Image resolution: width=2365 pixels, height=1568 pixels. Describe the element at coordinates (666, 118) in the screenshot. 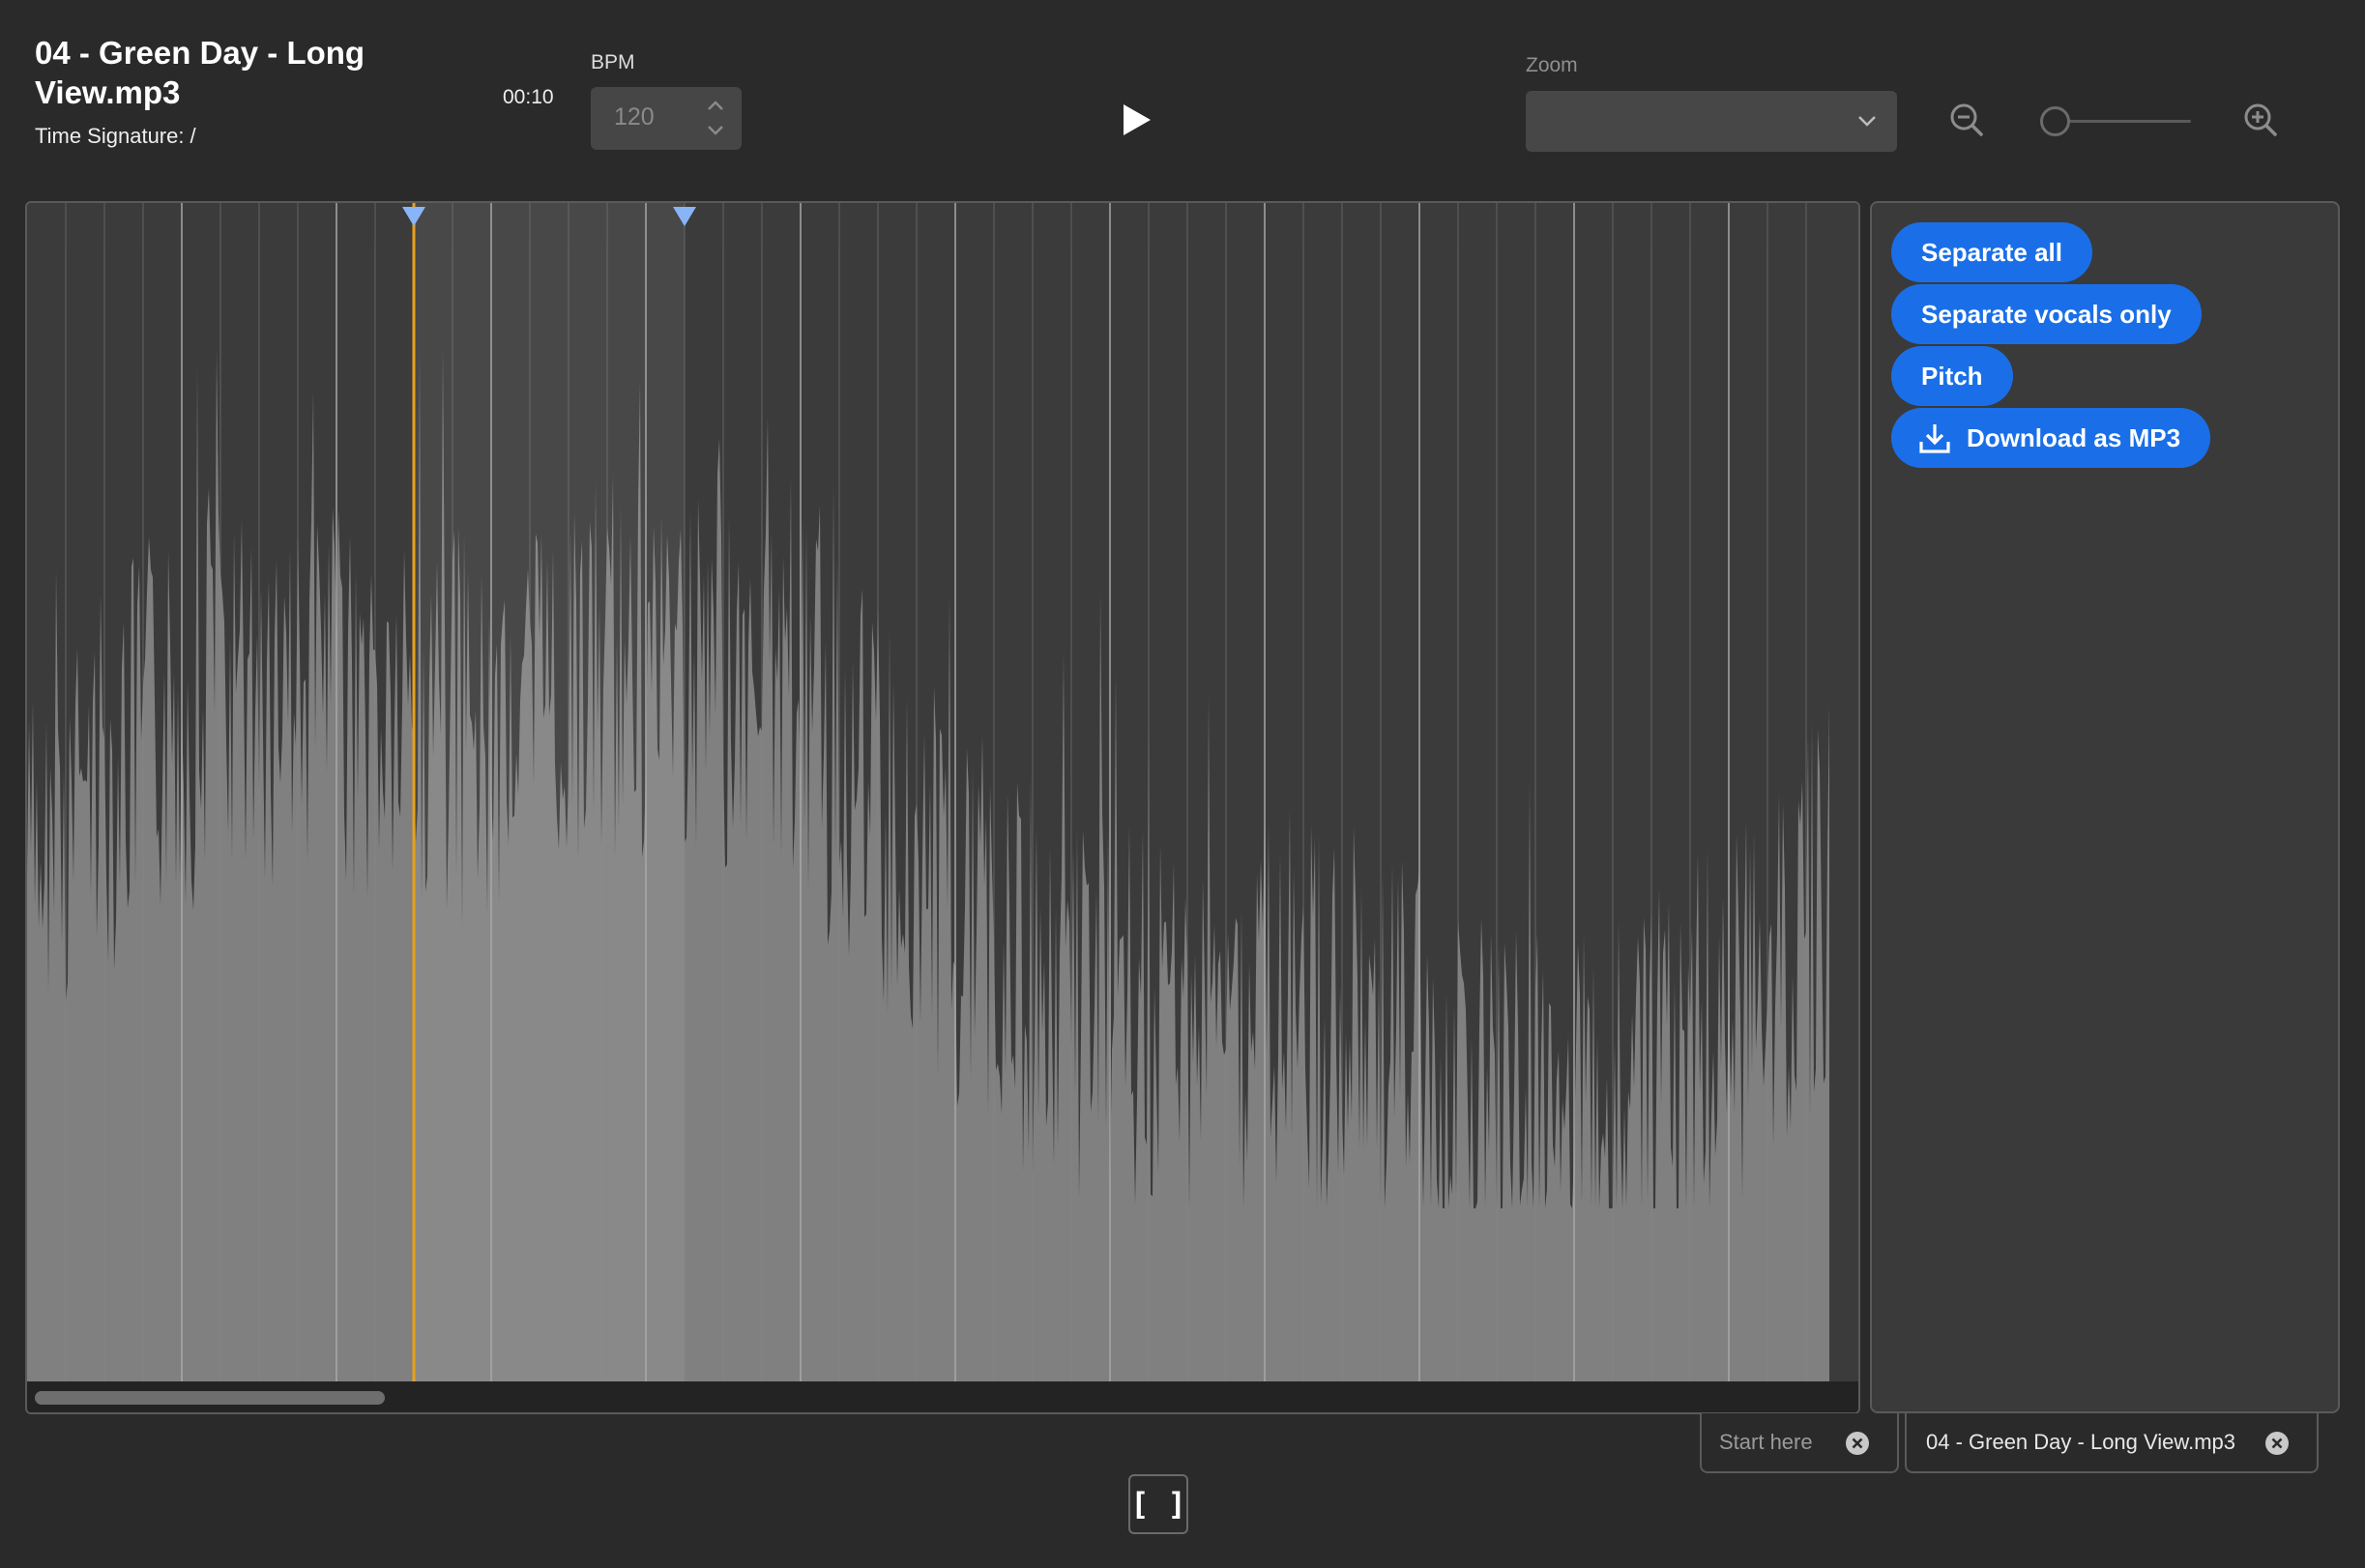

I see `bpm-stepper: 120` at that location.